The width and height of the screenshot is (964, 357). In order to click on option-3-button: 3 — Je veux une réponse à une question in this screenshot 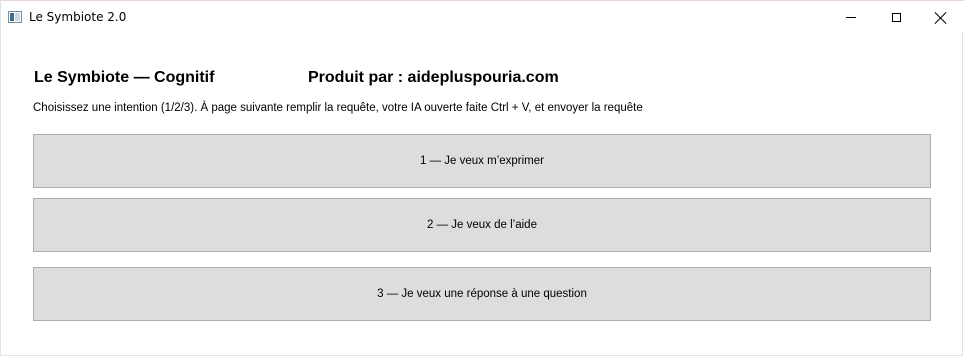, I will do `click(482, 294)`.